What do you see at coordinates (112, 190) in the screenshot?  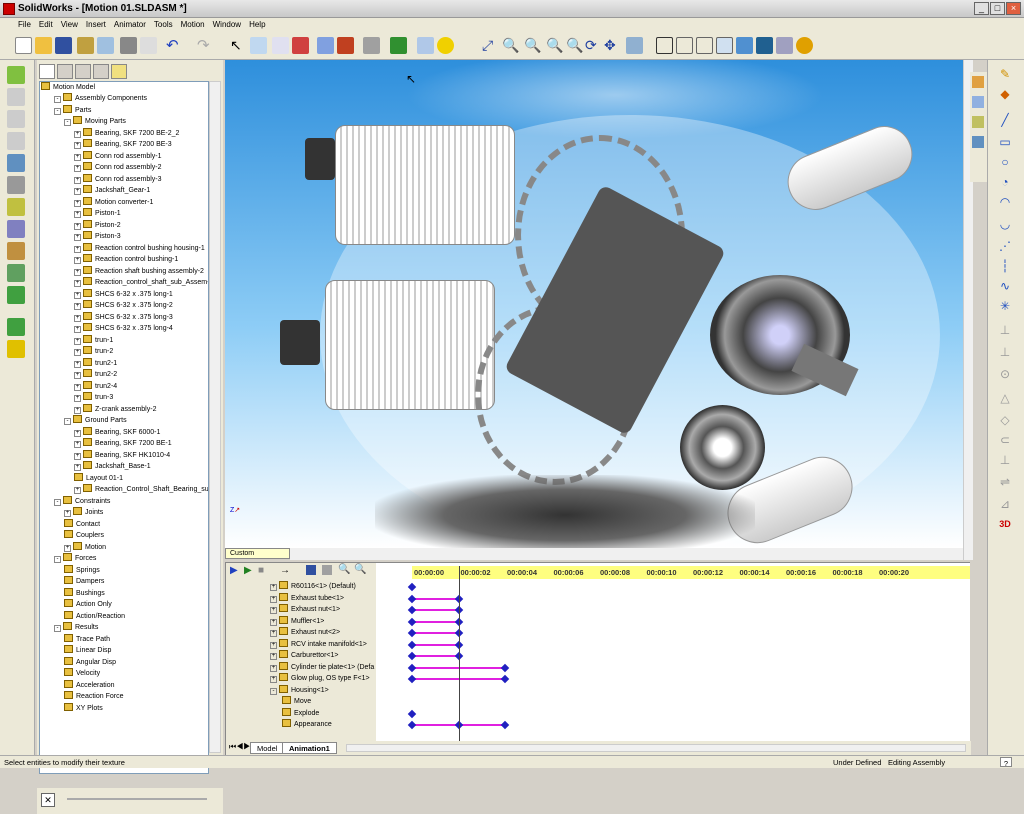 I see `tree-item: + Jackshaft_Gear-1` at bounding box center [112, 190].